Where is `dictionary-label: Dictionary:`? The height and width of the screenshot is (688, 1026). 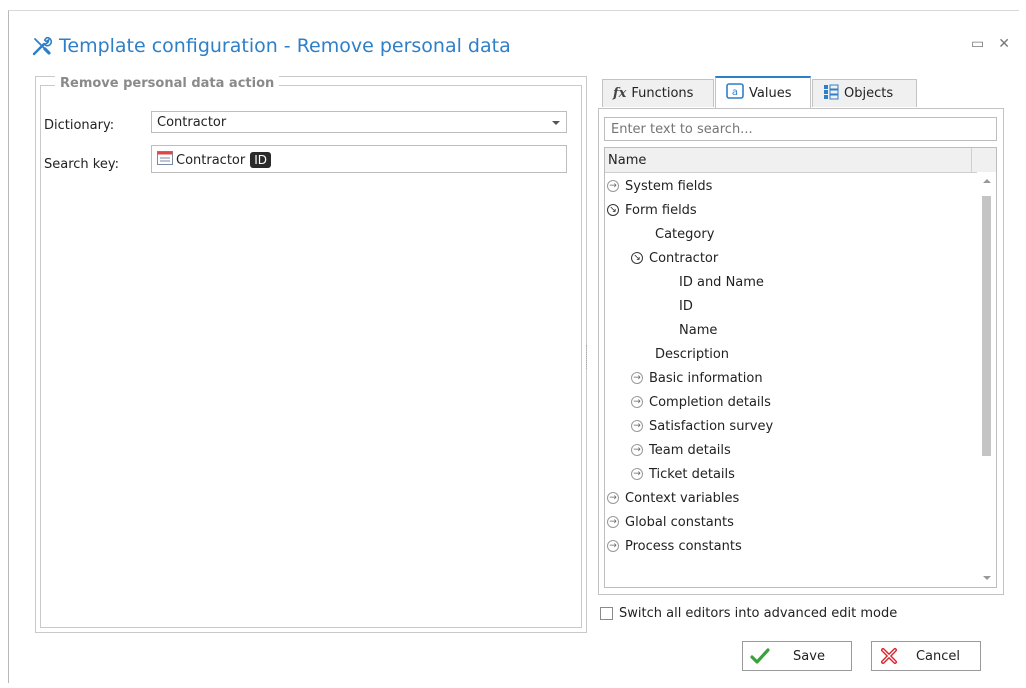 dictionary-label: Dictionary: is located at coordinates (79, 125).